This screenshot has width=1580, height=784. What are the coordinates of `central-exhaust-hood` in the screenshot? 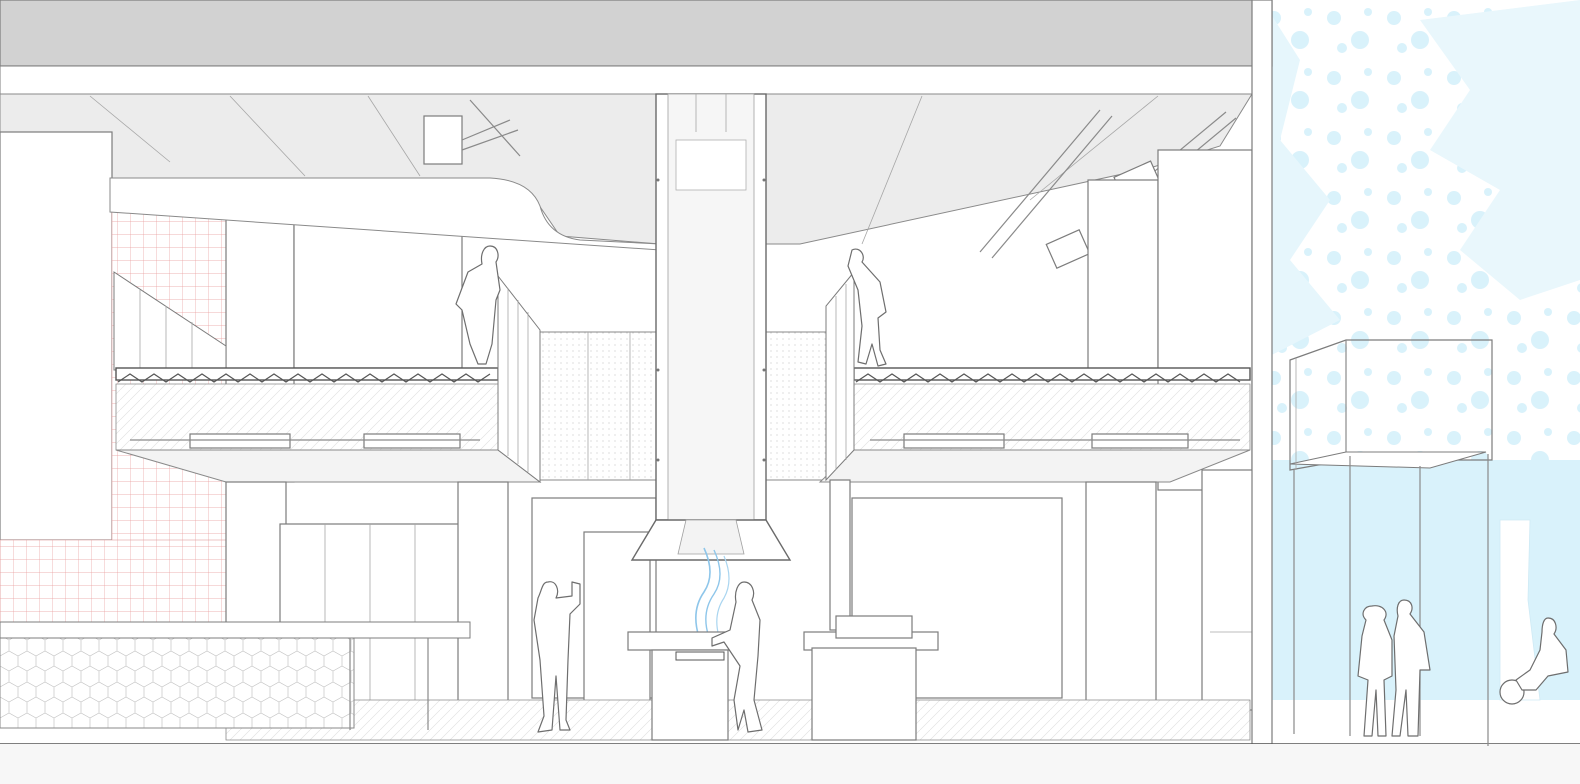 It's located at (711, 327).